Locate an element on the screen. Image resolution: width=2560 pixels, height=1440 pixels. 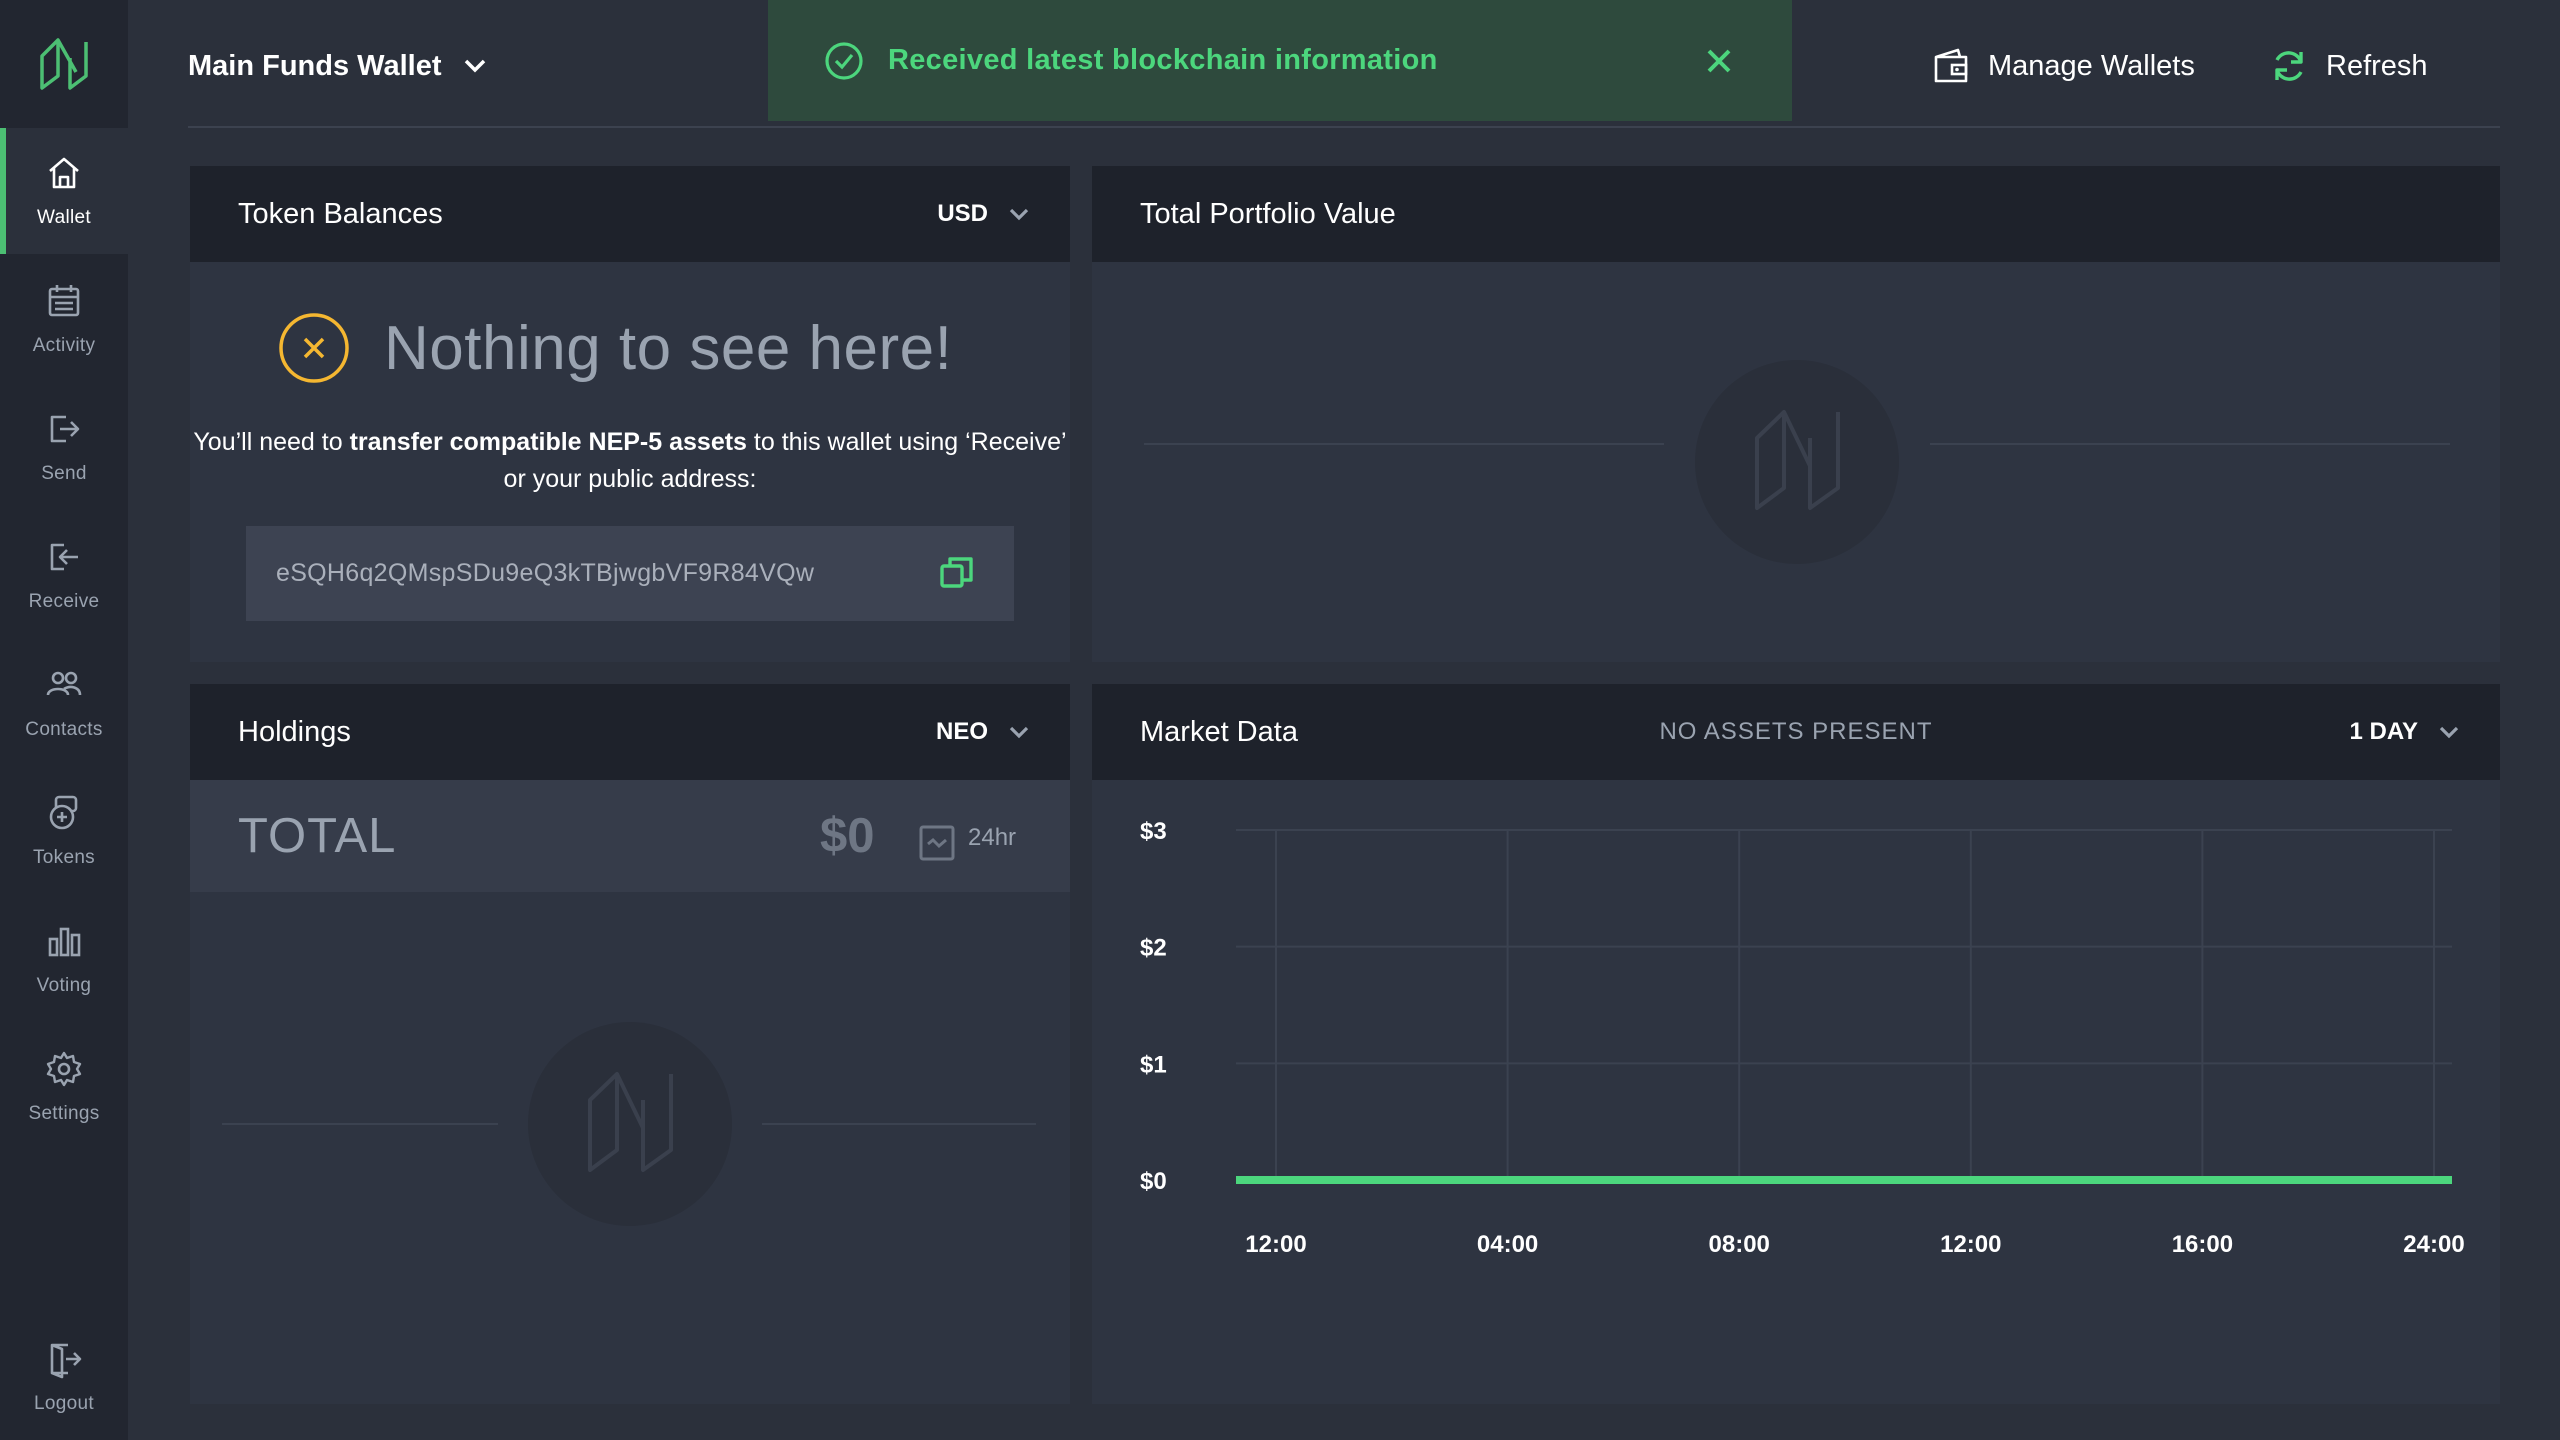
market-status: NO ASSETS PRESENT is located at coordinates (1796, 731).